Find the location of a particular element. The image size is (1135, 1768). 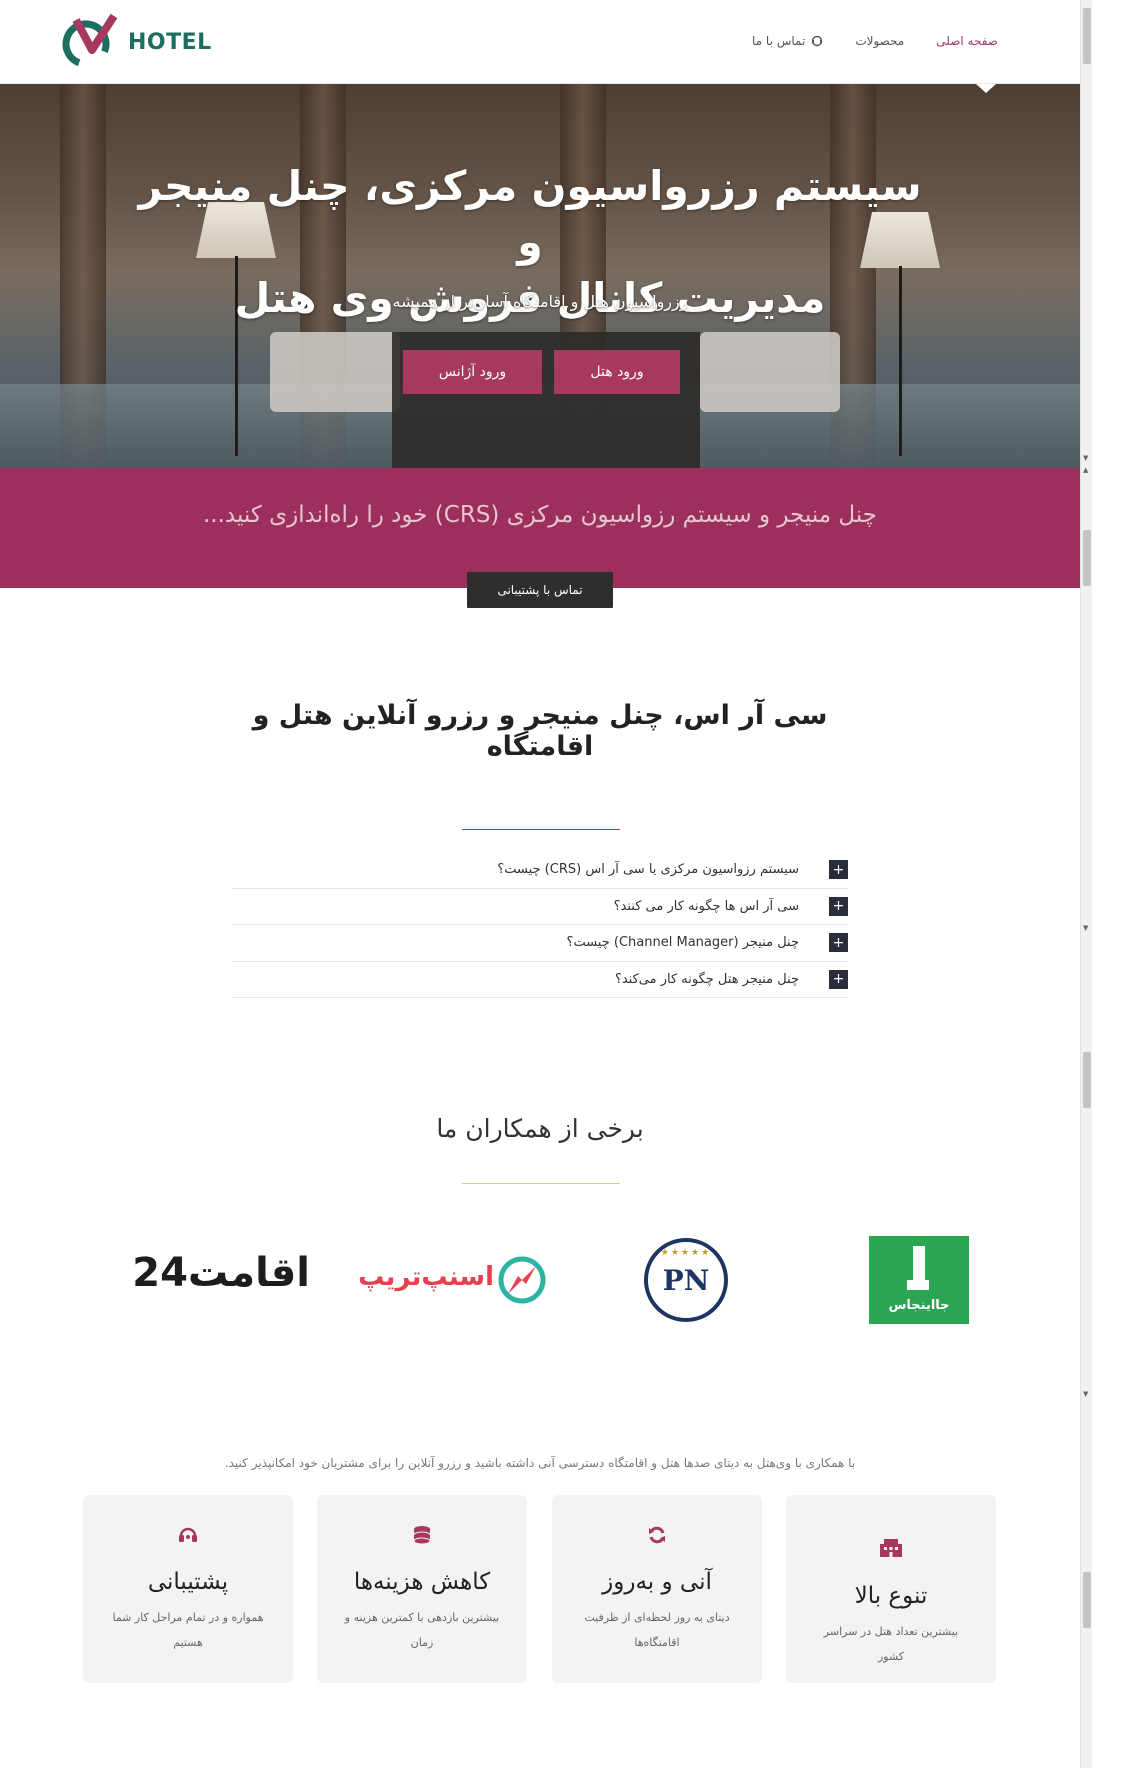

building-icon is located at coordinates (891, 1550).